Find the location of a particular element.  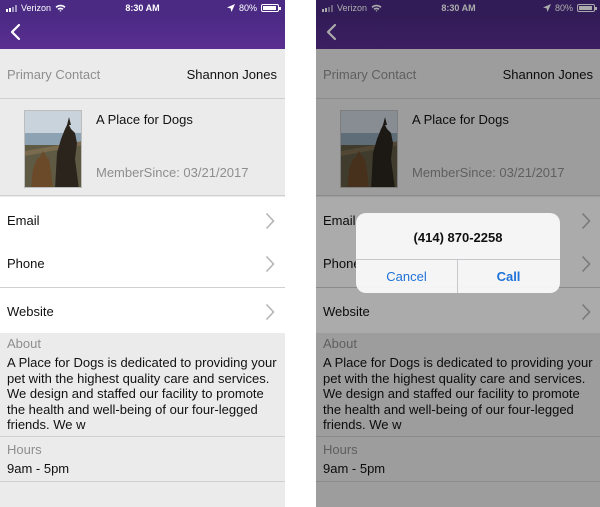

email-label: Email is located at coordinates (23, 220).